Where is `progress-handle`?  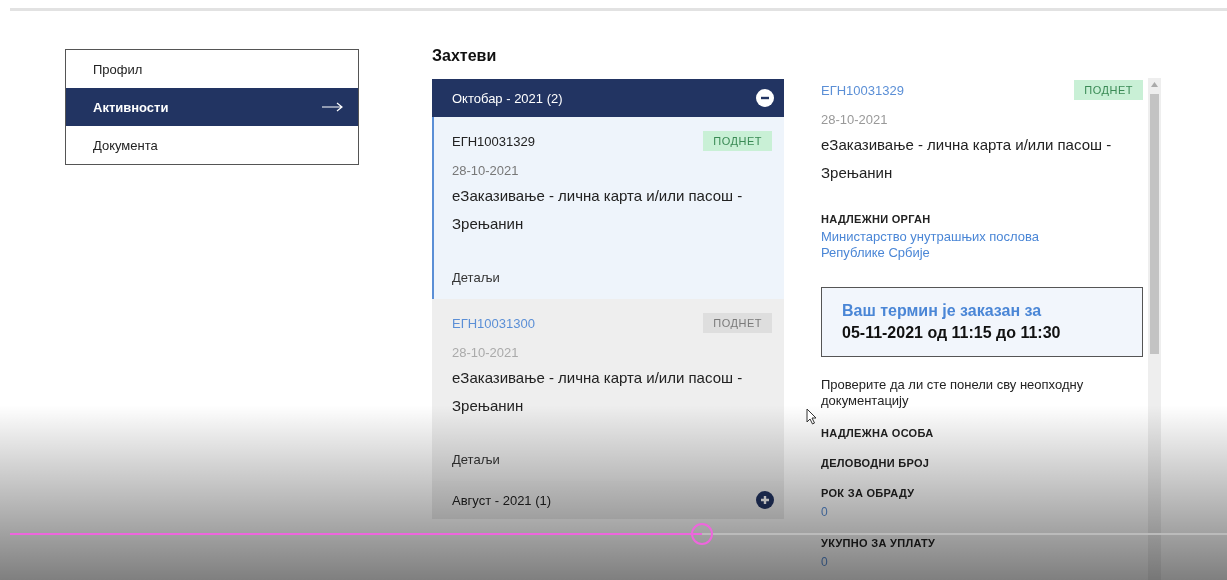
progress-handle is located at coordinates (702, 534).